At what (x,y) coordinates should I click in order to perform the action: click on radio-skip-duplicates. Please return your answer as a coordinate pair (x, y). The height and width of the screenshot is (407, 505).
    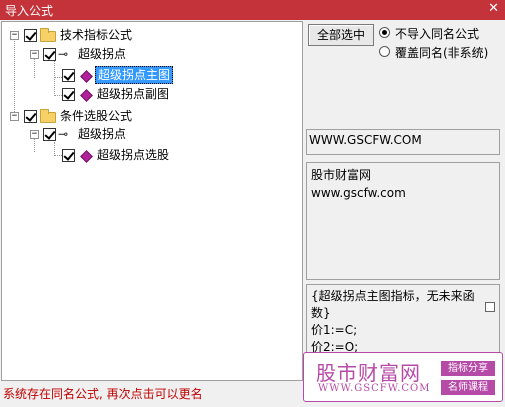
    Looking at the image, I should click on (384, 32).